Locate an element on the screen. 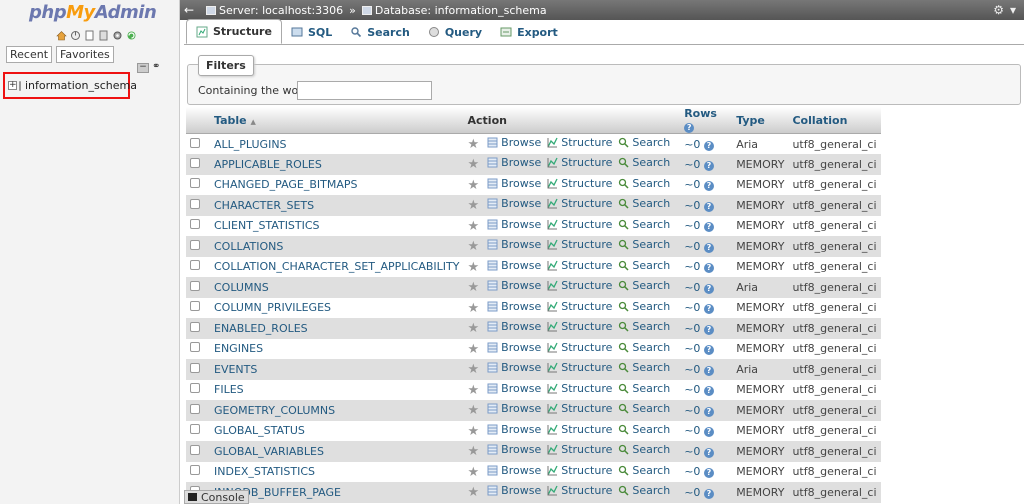 This screenshot has height=504, width=1024. expand-plus-icon: + is located at coordinates (12, 85).